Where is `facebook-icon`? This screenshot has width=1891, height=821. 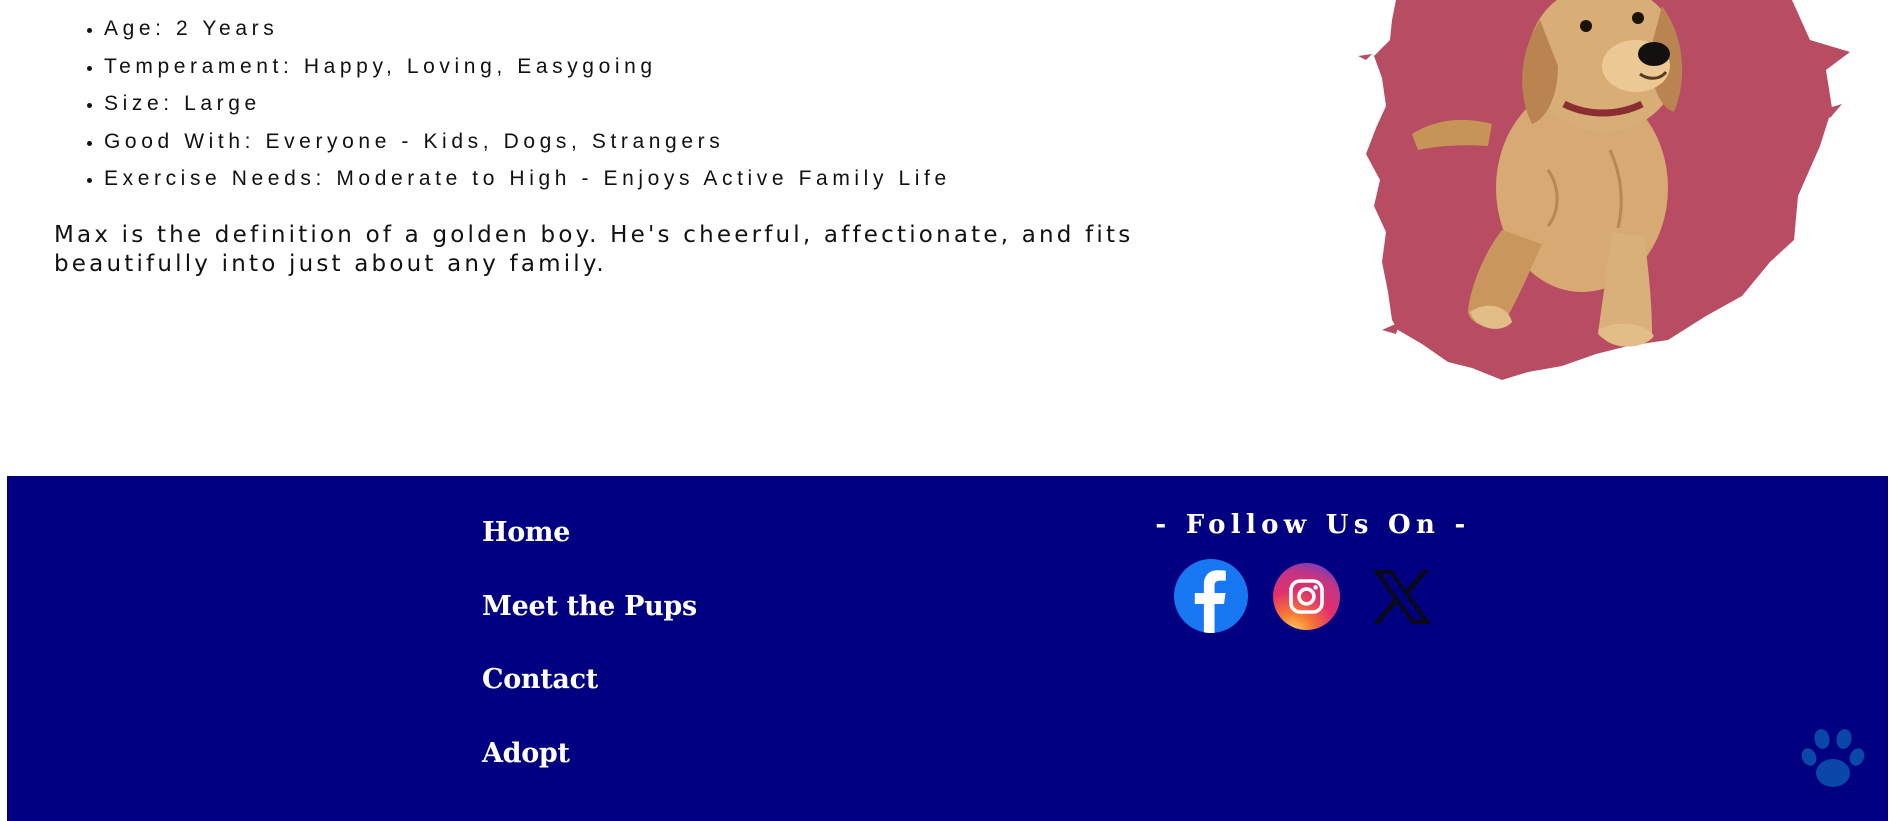
facebook-icon is located at coordinates (1211, 596).